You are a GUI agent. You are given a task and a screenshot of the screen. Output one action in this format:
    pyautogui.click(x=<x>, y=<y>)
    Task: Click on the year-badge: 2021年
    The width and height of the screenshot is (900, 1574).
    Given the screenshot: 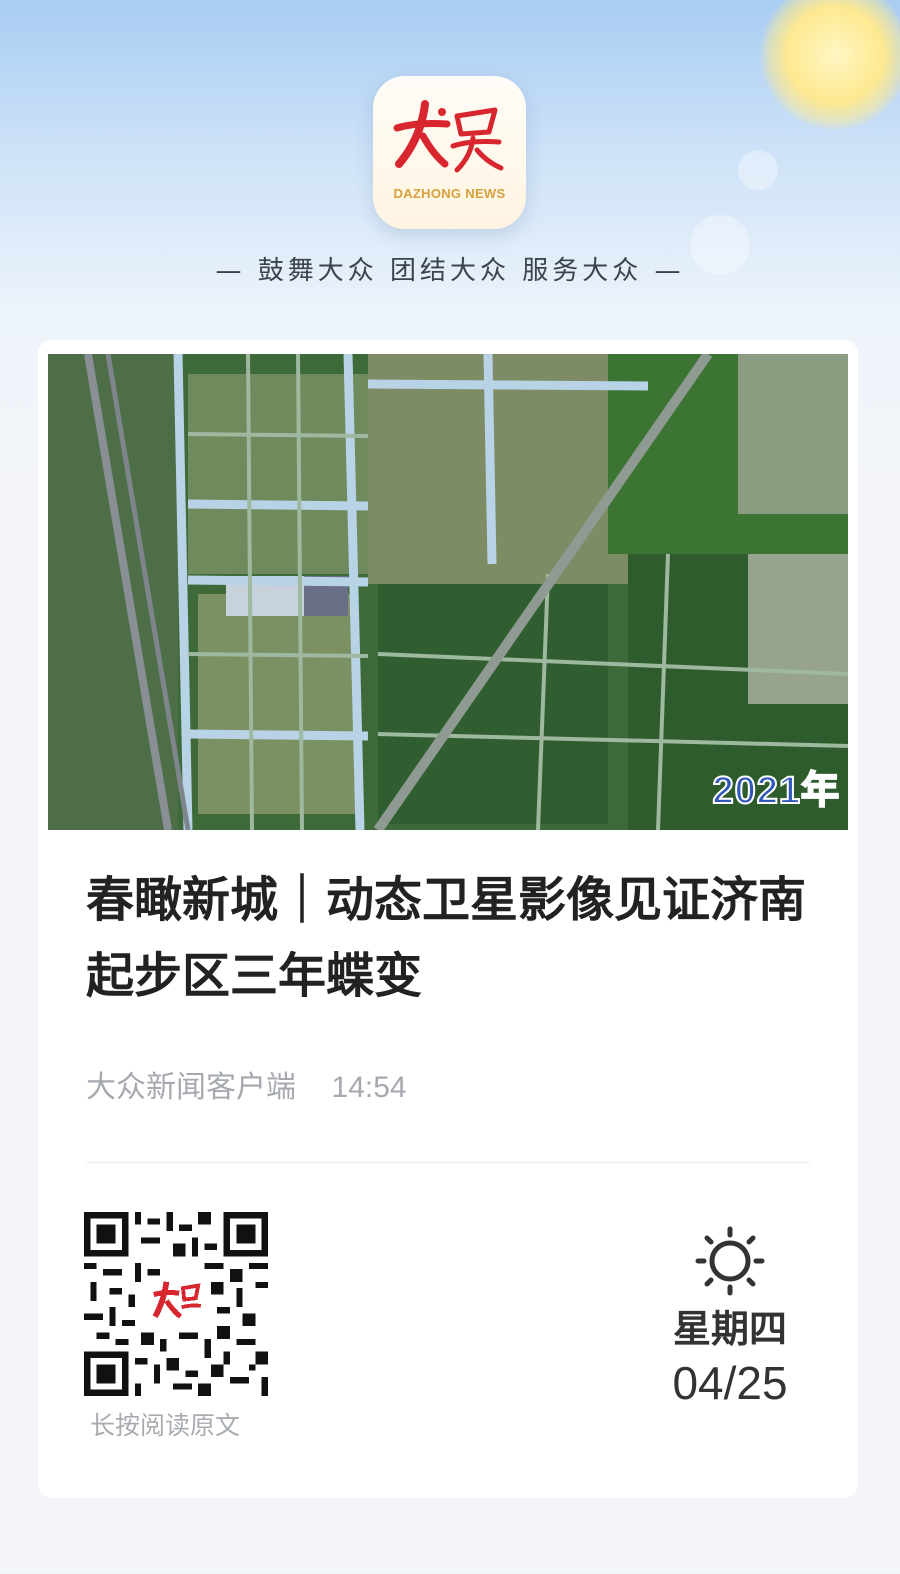 What is the action you would take?
    pyautogui.click(x=775, y=791)
    